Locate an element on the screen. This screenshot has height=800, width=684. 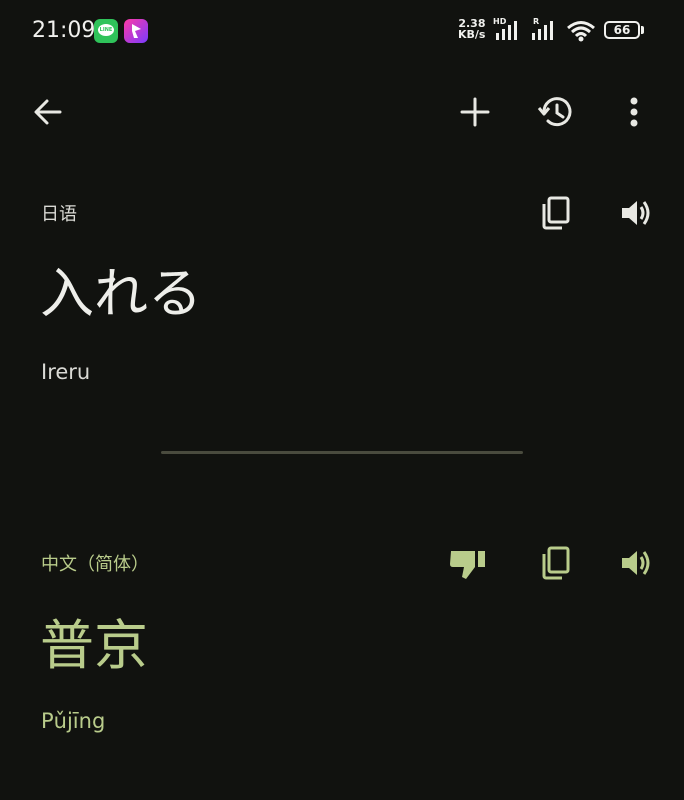
arrow-back-icon is located at coordinates (48, 112).